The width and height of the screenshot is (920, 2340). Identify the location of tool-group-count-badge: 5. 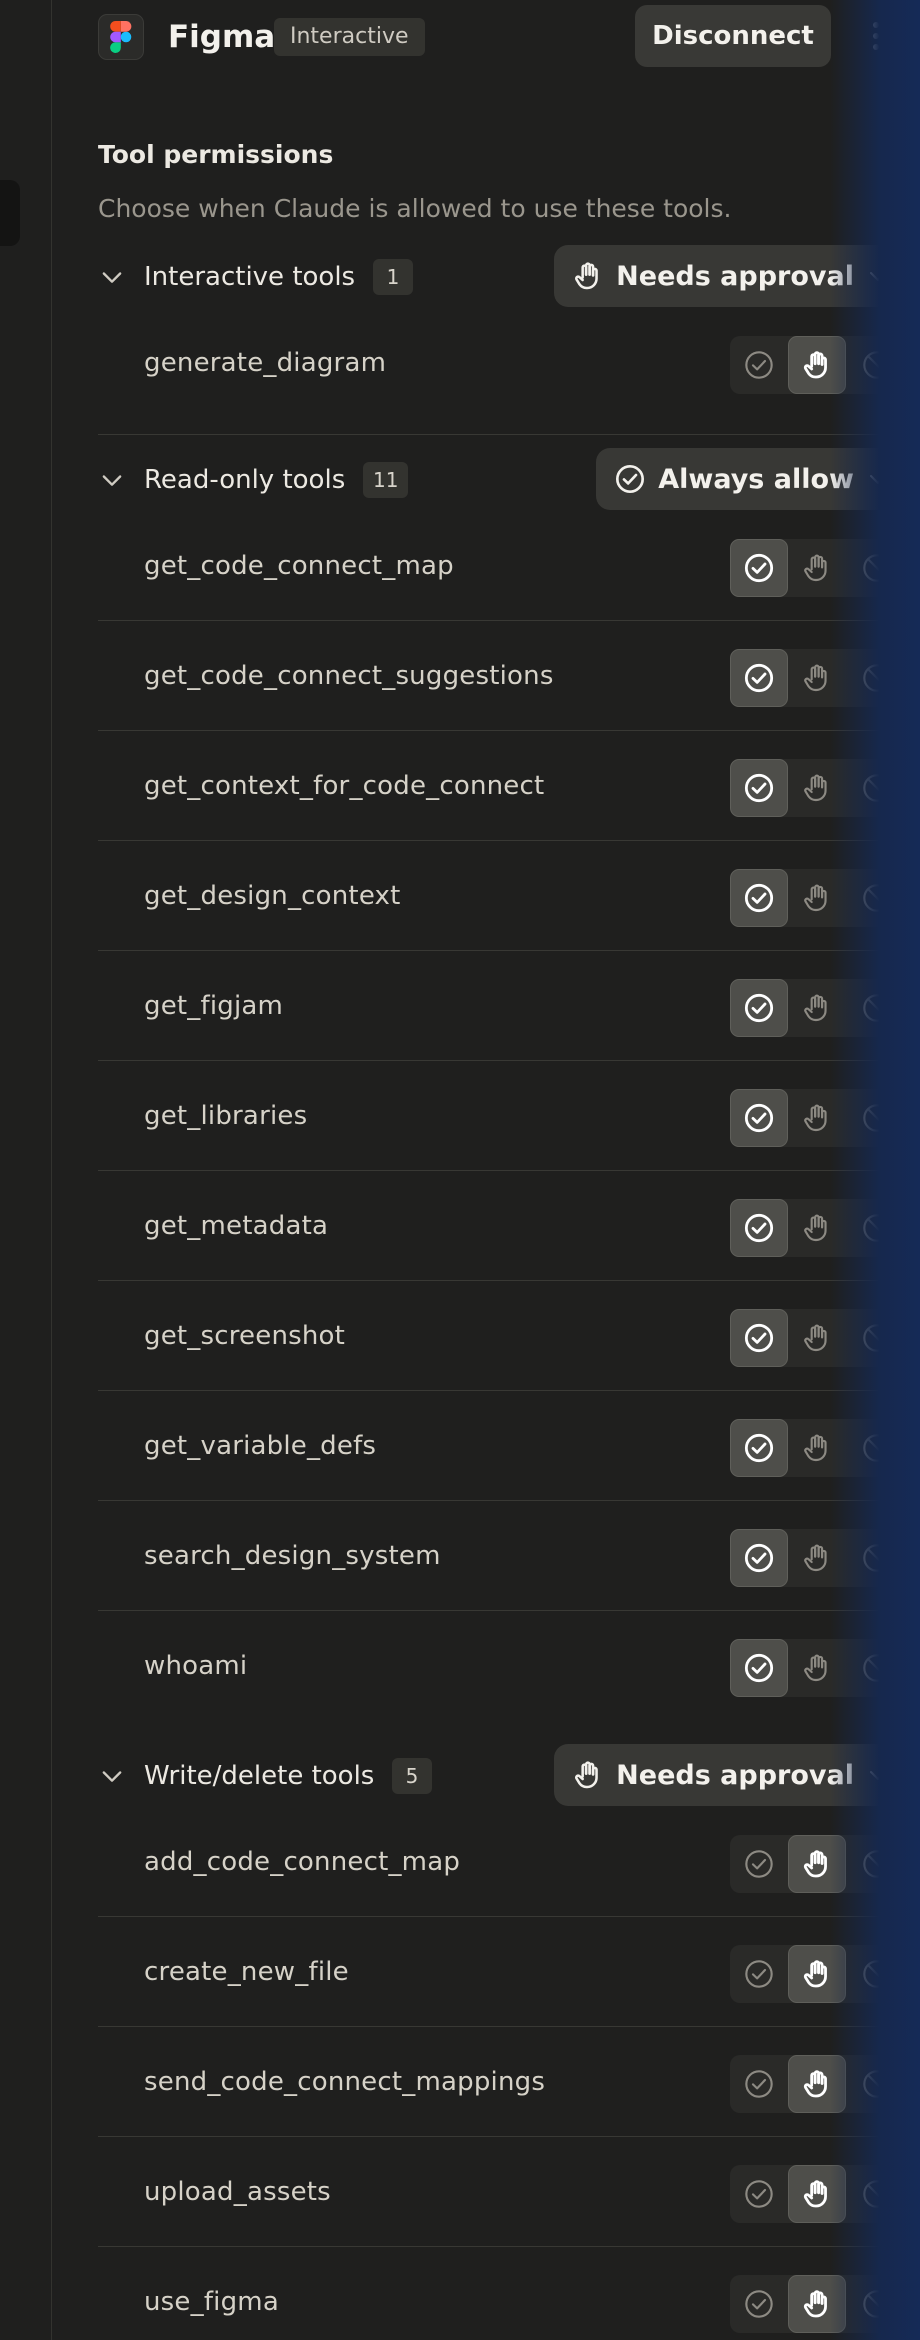
(412, 1776).